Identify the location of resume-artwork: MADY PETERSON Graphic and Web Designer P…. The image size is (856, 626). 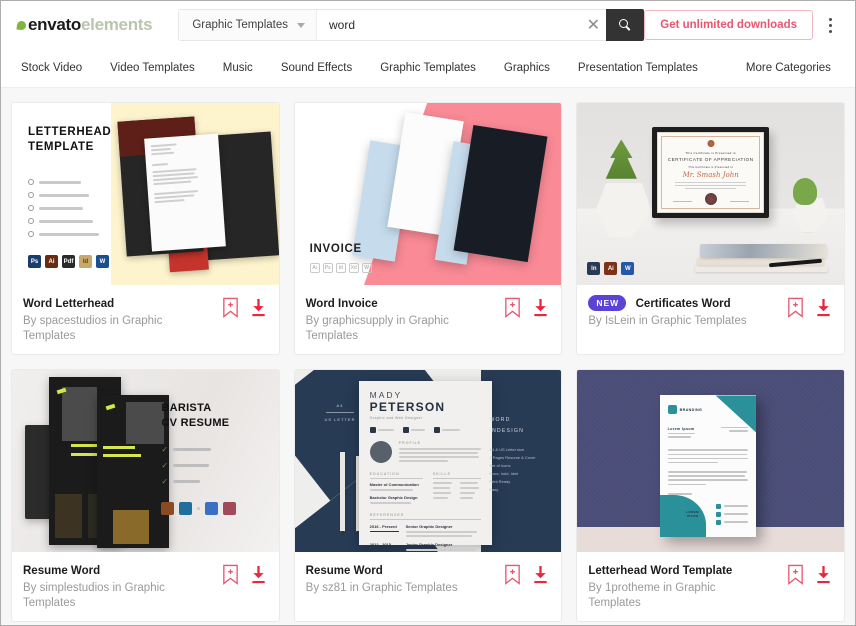
(425, 465).